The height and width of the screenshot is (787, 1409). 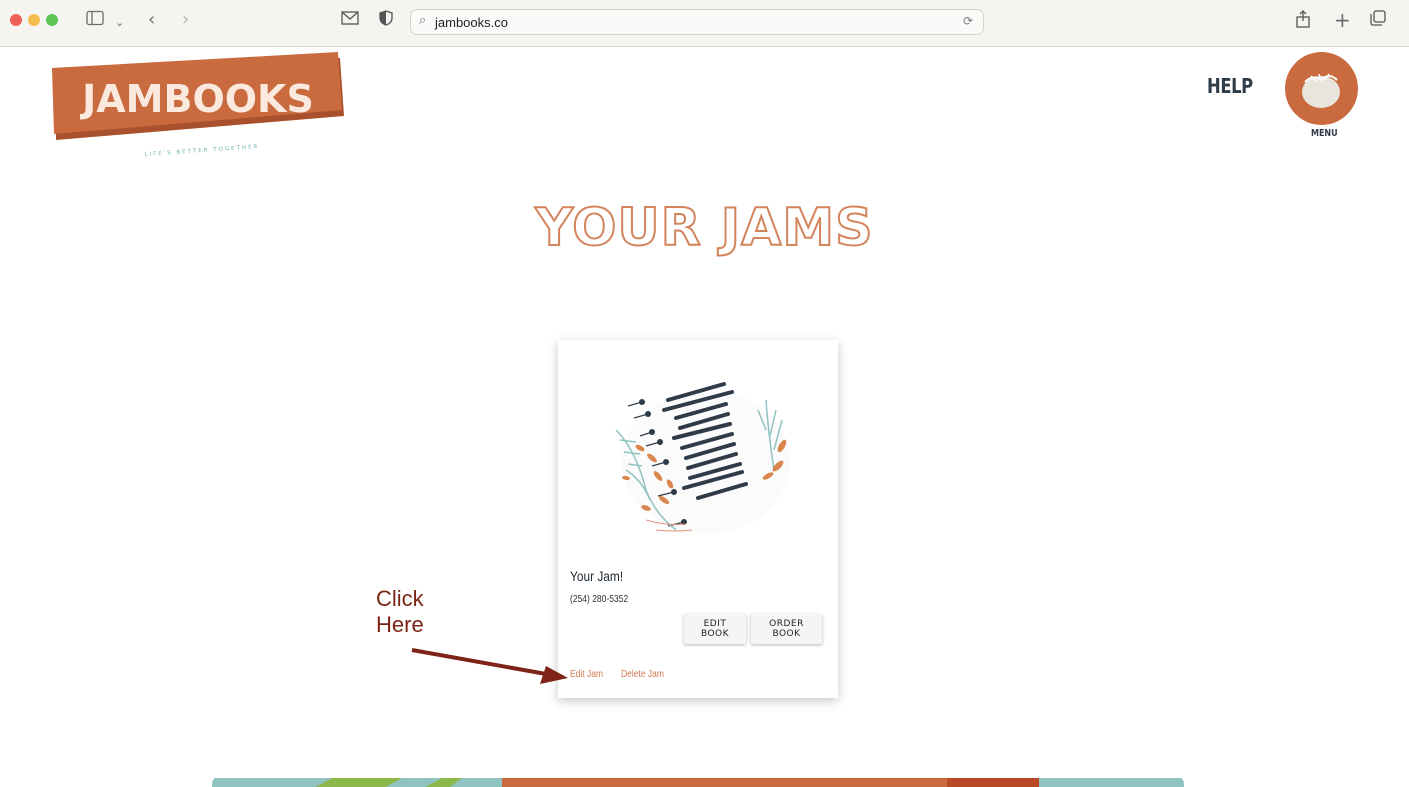 I want to click on tab-overview-icon, so click(x=1378, y=20).